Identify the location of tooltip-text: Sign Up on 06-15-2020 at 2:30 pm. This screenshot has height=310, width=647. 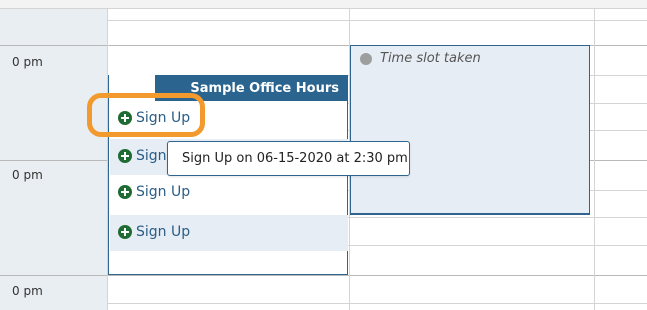
(295, 158).